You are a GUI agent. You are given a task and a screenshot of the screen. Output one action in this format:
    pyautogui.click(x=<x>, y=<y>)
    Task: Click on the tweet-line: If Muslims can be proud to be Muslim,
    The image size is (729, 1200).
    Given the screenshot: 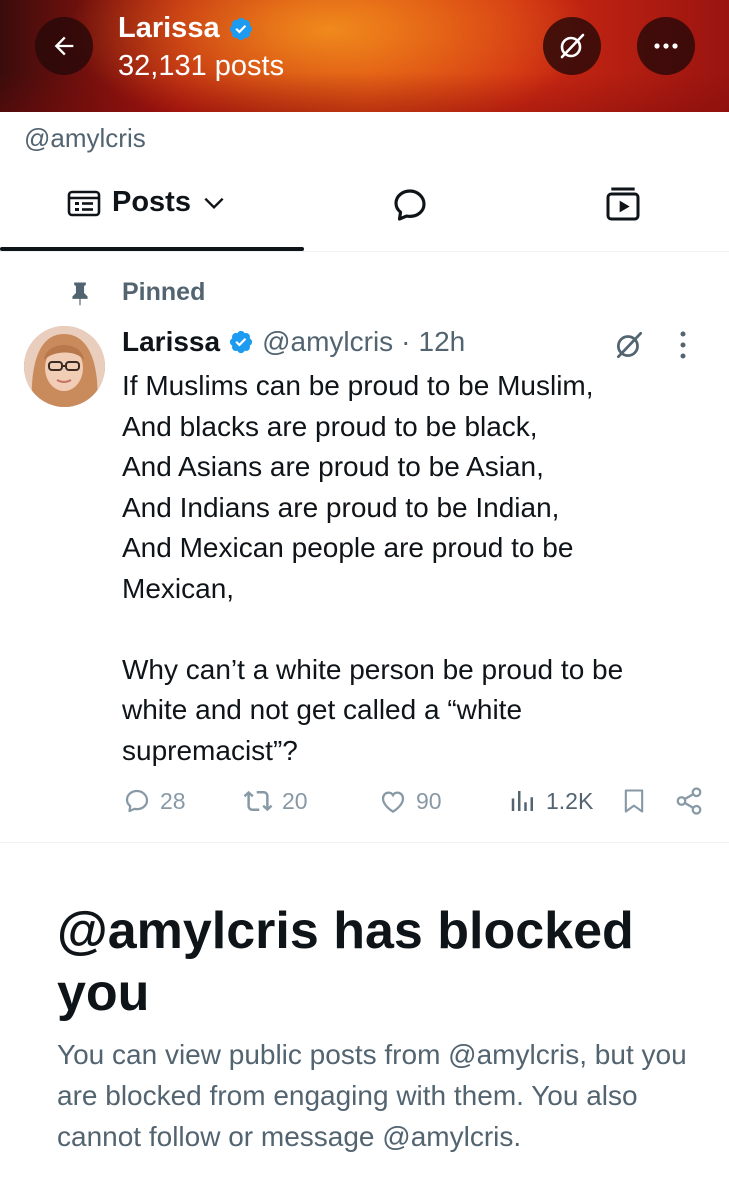 What is the action you would take?
    pyautogui.click(x=358, y=385)
    